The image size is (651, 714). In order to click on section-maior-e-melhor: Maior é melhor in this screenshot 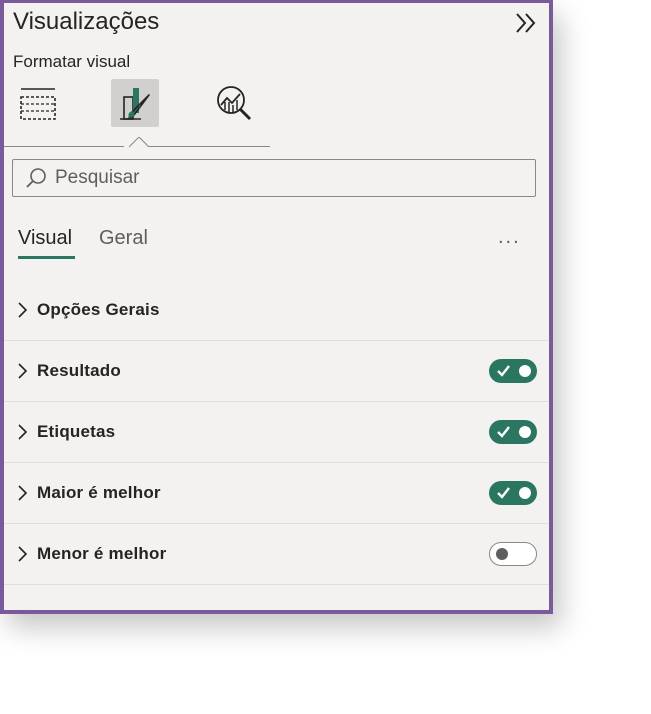, I will do `click(276, 493)`.